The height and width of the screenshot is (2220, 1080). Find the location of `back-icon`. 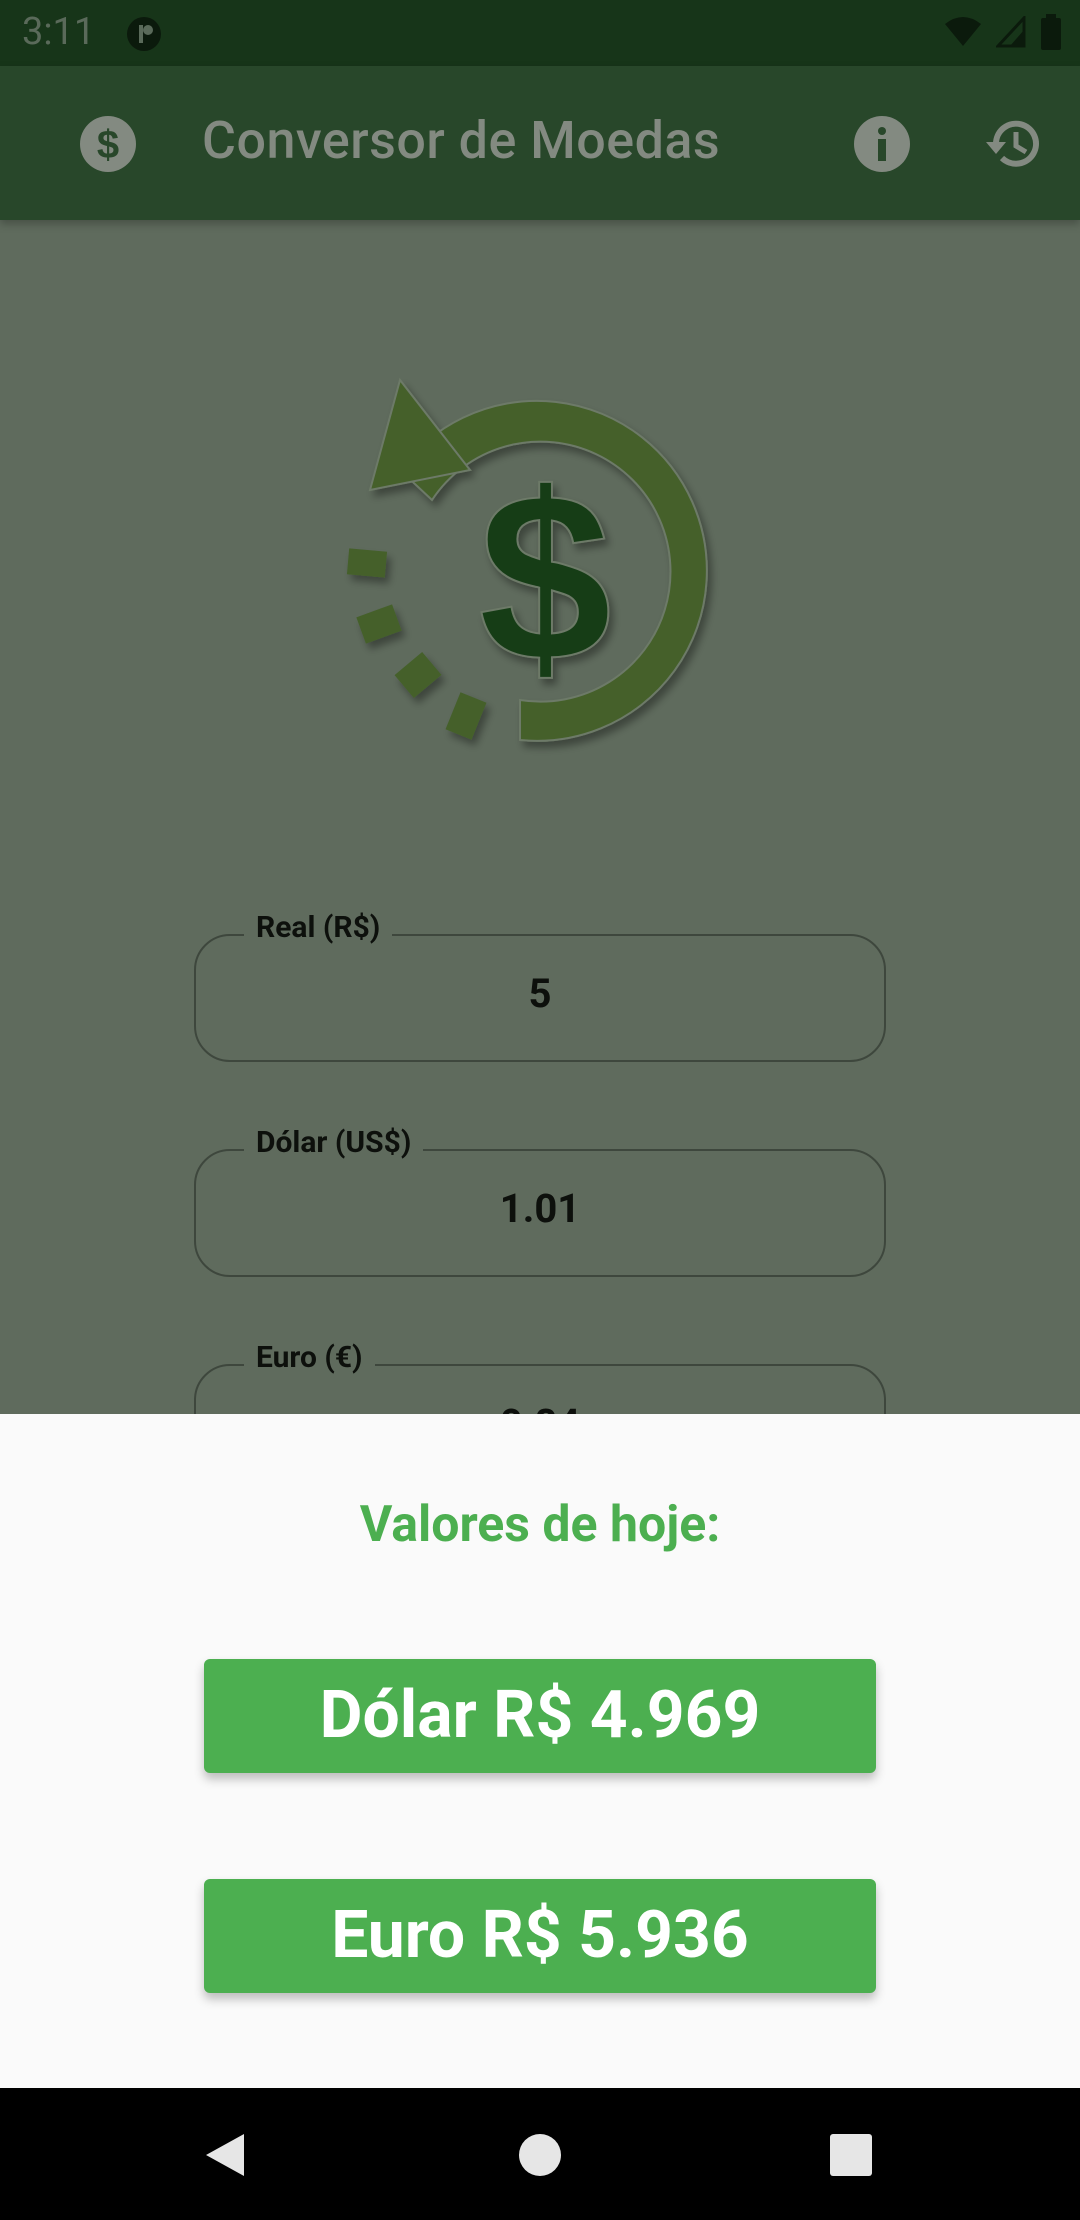

back-icon is located at coordinates (225, 2155).